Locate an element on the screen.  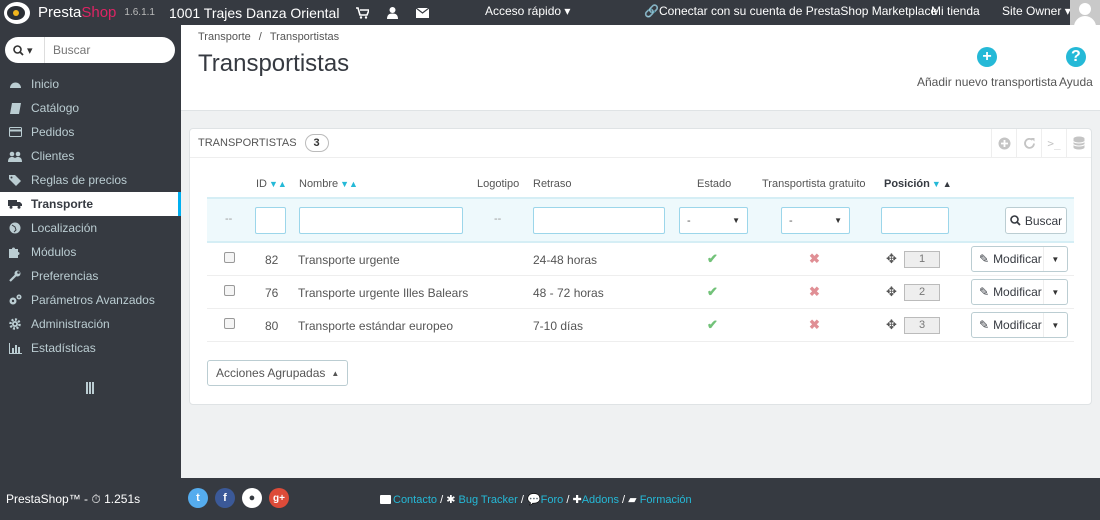
sidebar-item-preferencias: Preferencias is located at coordinates (90, 276).